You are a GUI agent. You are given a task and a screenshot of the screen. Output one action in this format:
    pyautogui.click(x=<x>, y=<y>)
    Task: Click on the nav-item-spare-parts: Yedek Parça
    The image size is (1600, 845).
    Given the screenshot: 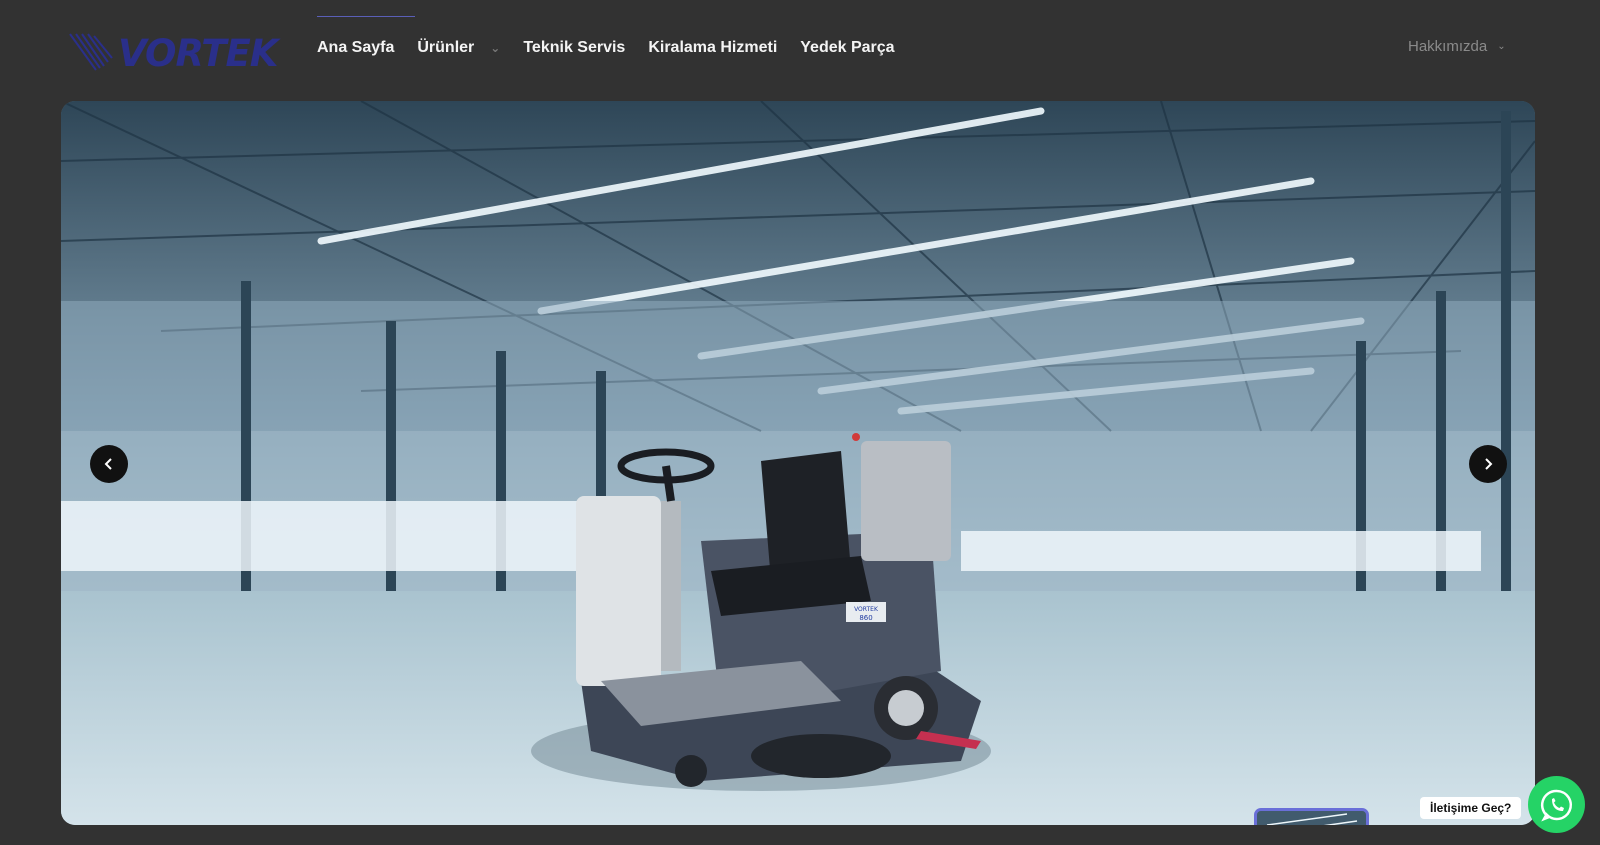 What is the action you would take?
    pyautogui.click(x=847, y=48)
    